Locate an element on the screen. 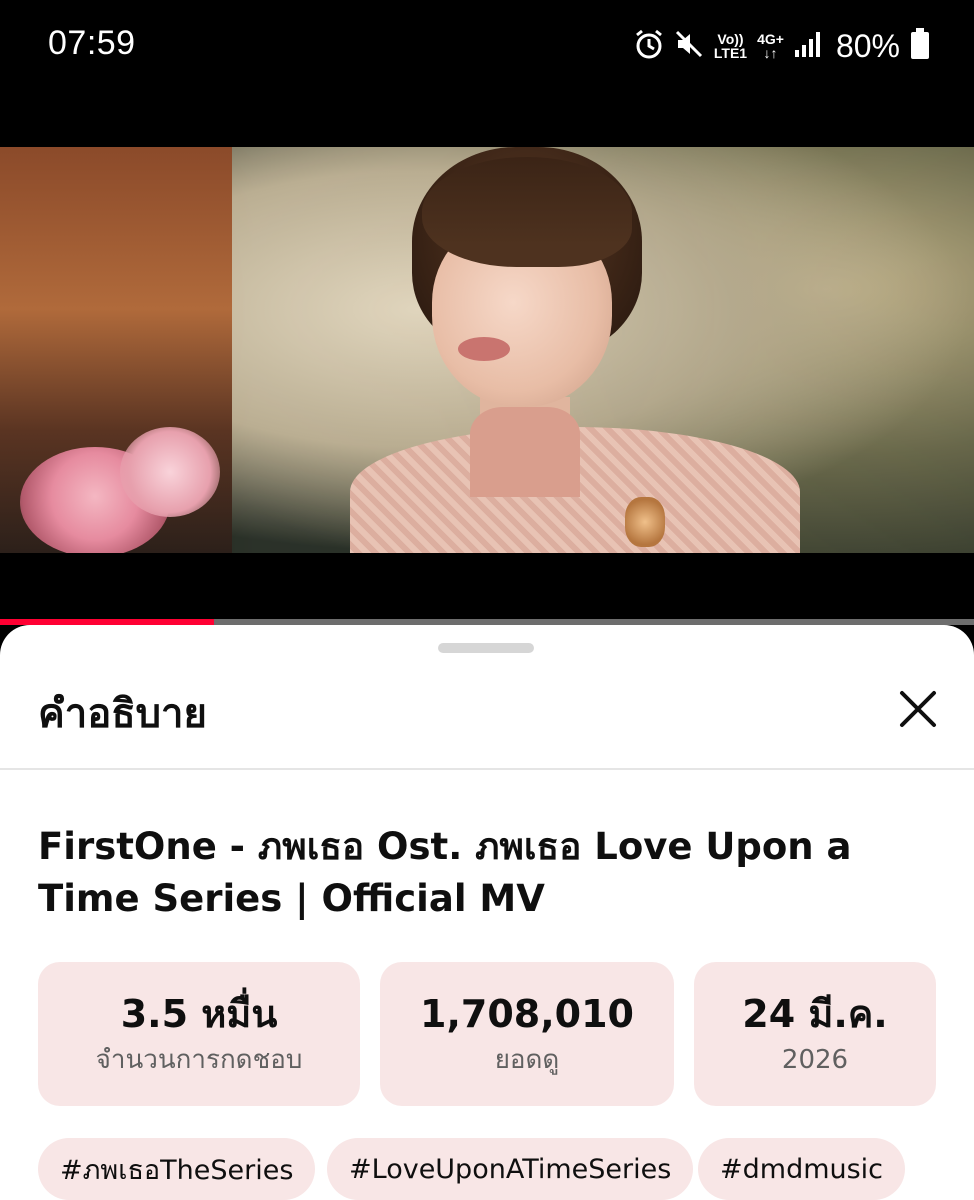  likes-stat: 3.5 หมื่น จำนวนการกดชอบ is located at coordinates (199, 1034).